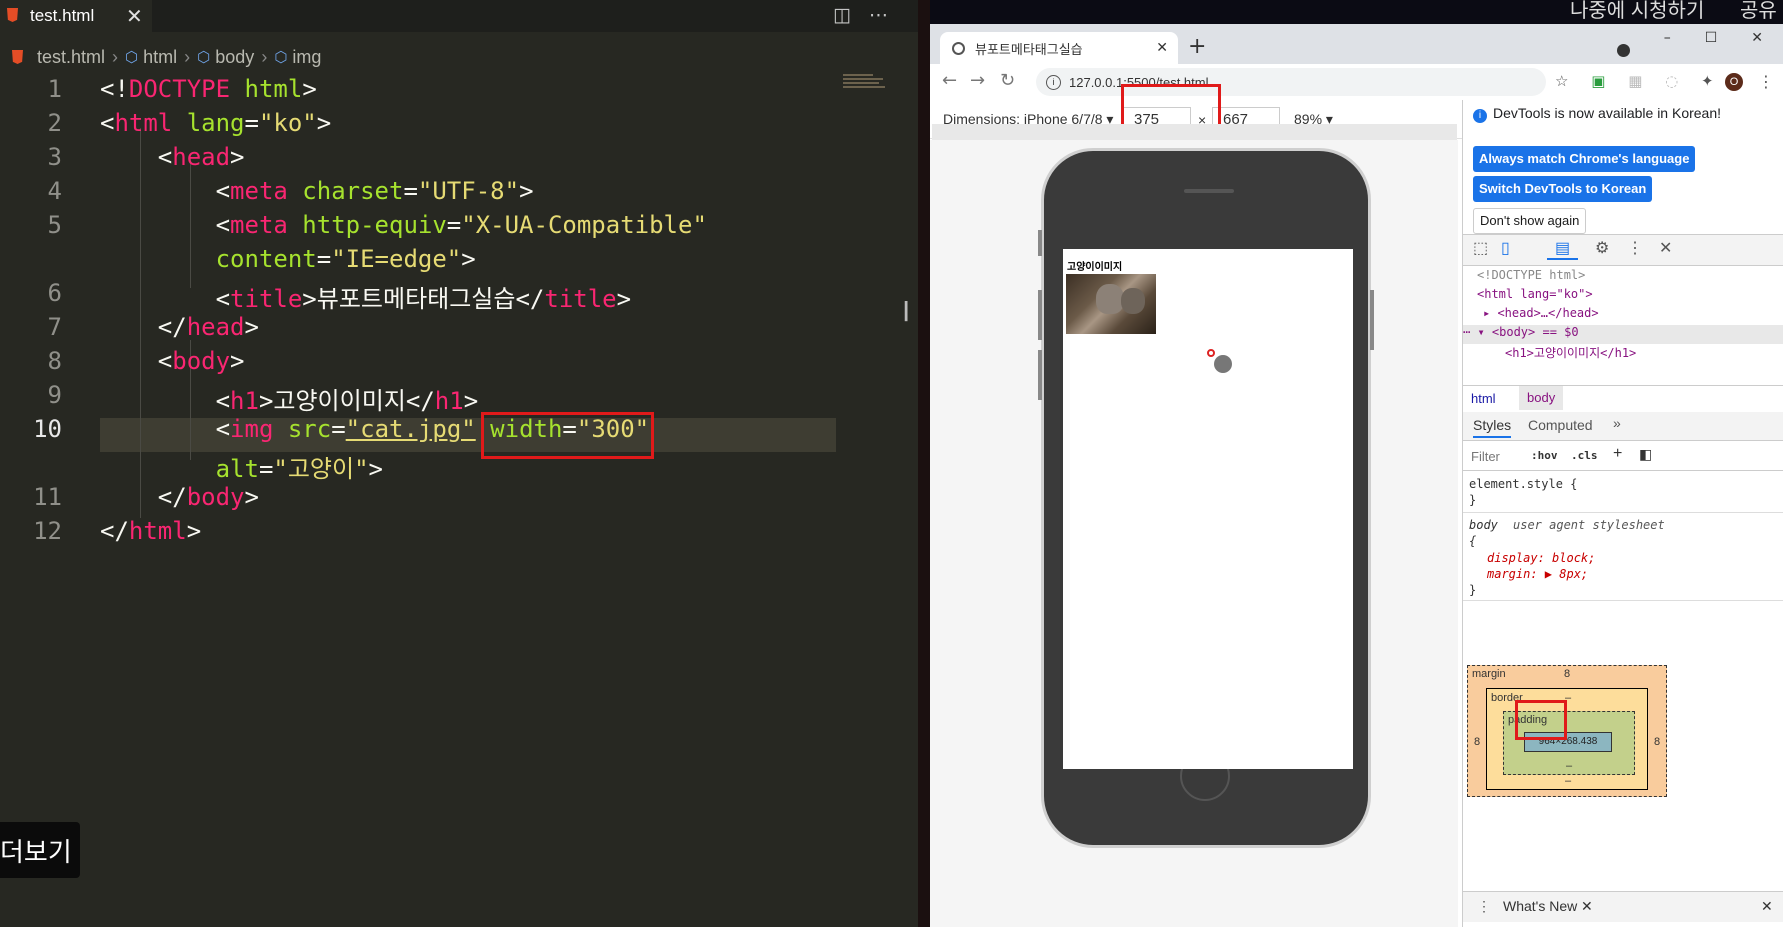 This screenshot has height=927, width=1783. I want to click on new-rule-icon: +, so click(1617, 454).